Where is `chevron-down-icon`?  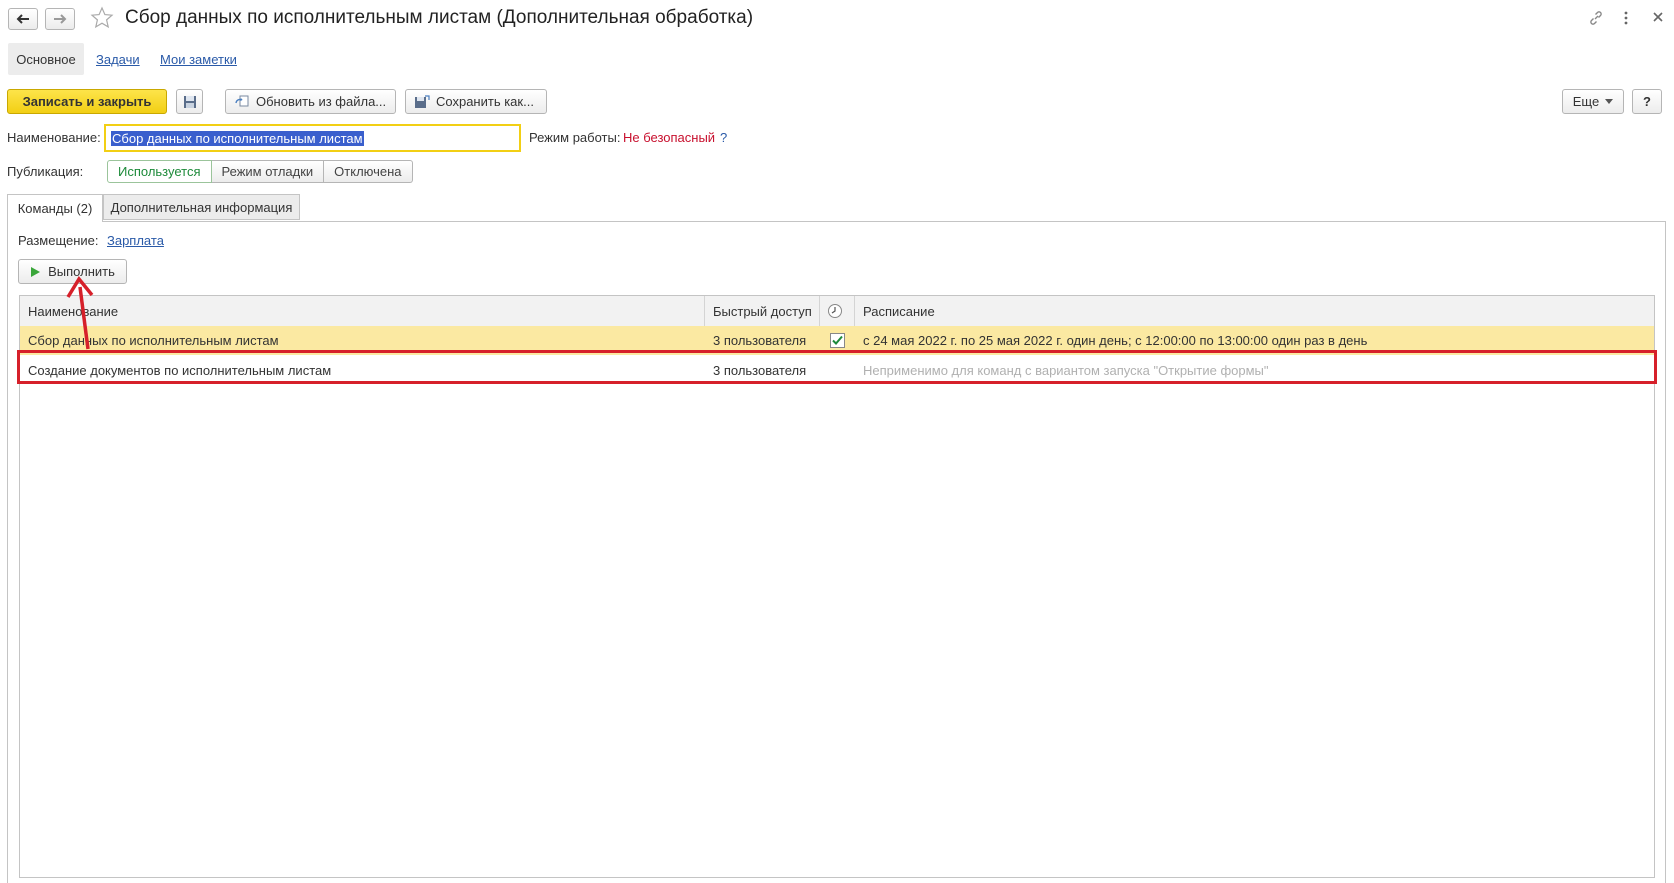
chevron-down-icon is located at coordinates (1609, 101).